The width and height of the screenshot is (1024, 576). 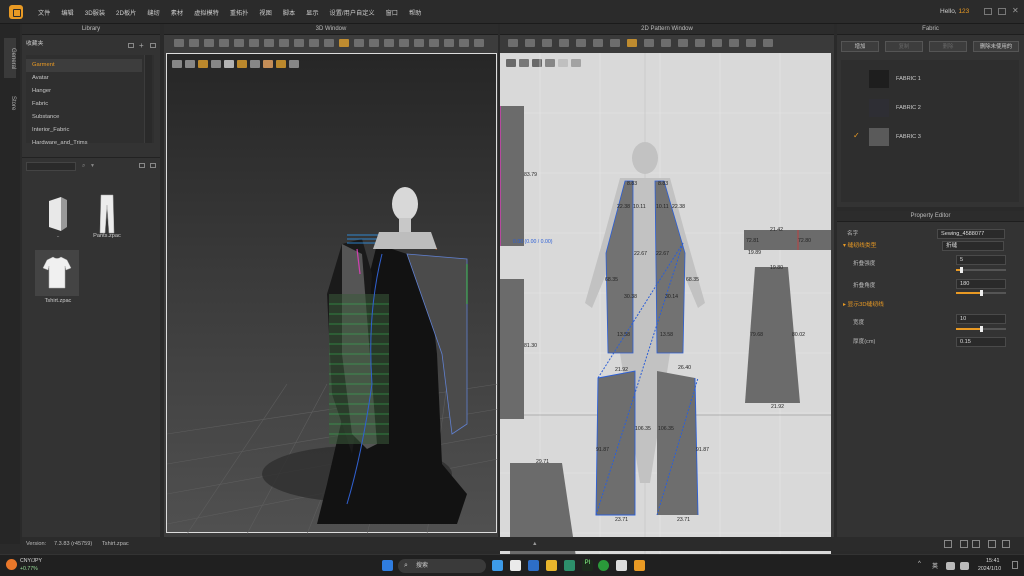 I want to click on circle-icon, so click(x=598, y=43).